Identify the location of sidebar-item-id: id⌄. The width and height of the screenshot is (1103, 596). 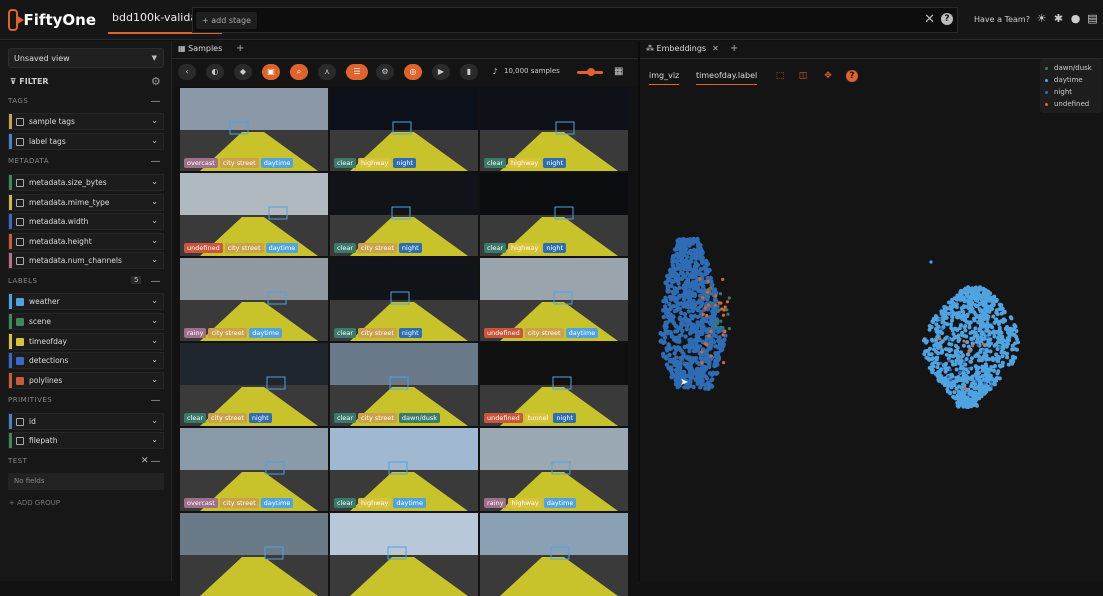
(86, 421).